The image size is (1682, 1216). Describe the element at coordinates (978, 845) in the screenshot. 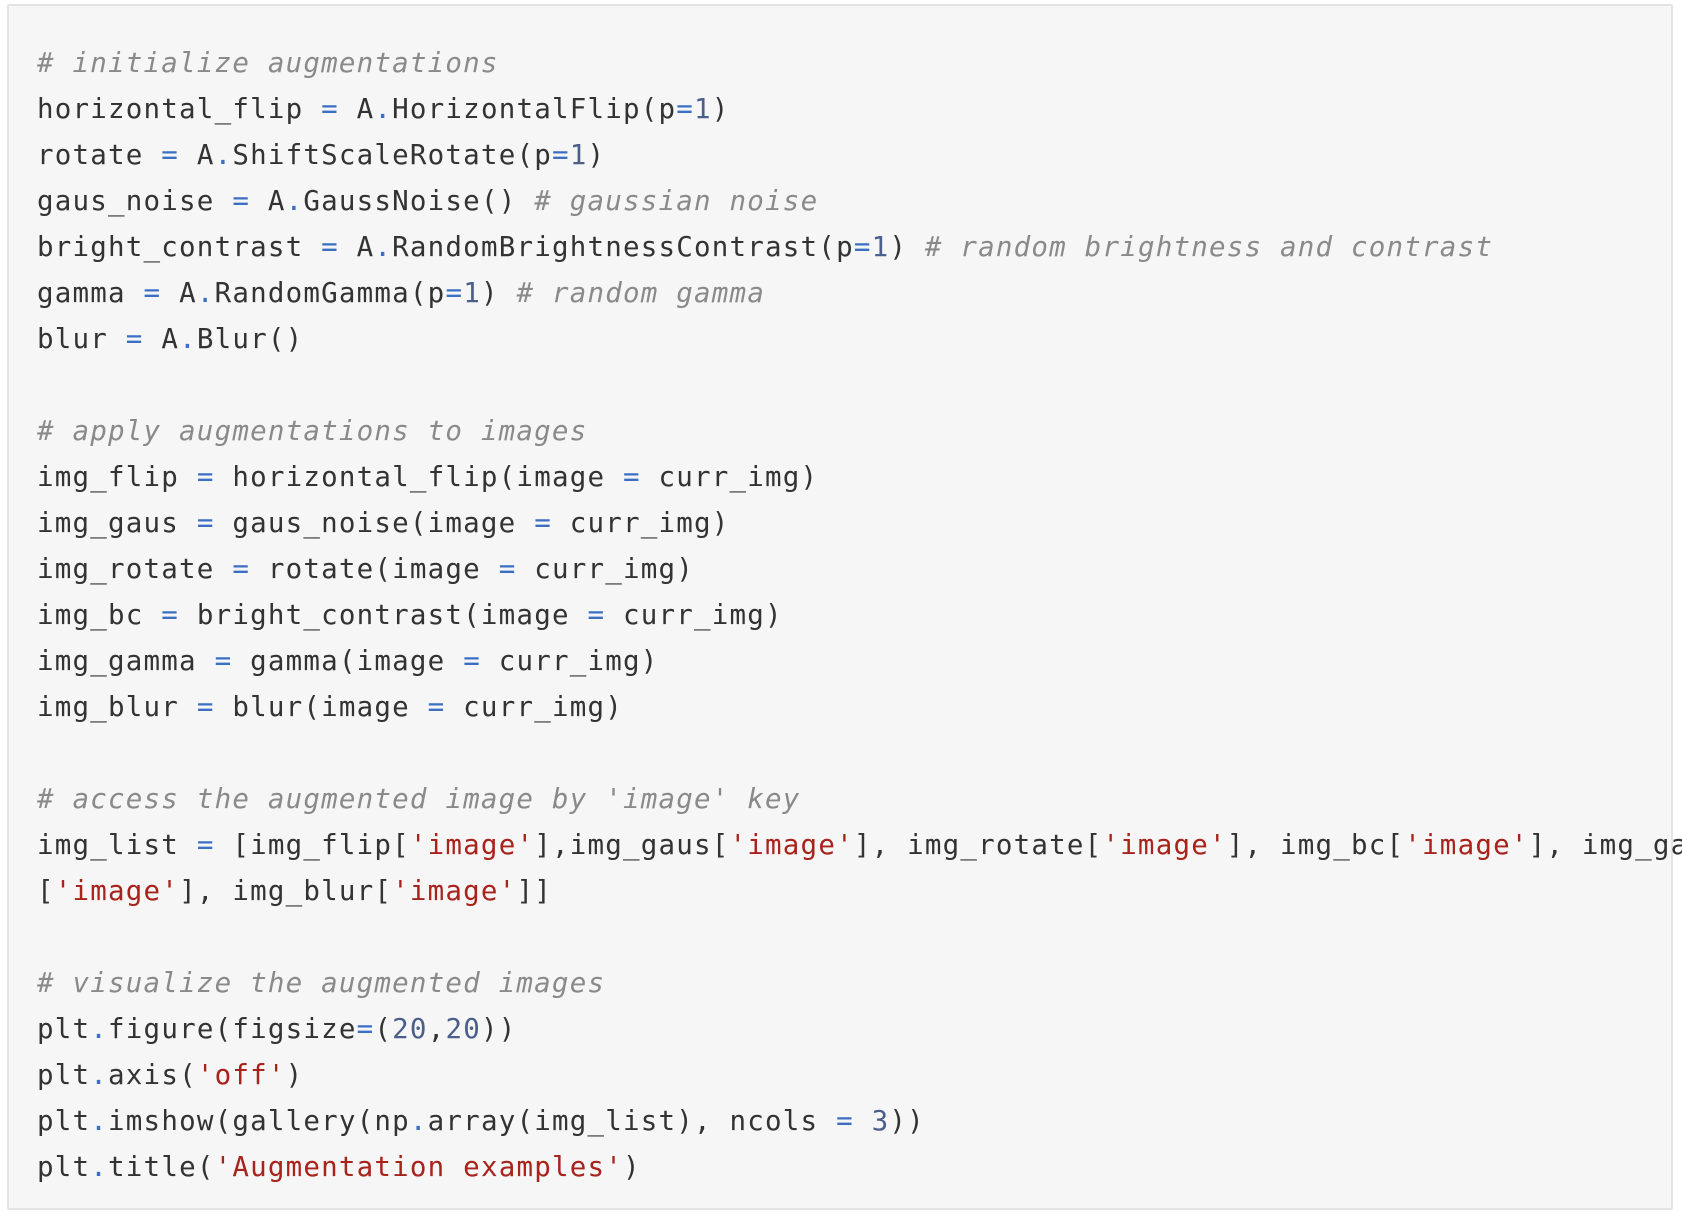

I see `code-text: ], img_rotate[` at that location.